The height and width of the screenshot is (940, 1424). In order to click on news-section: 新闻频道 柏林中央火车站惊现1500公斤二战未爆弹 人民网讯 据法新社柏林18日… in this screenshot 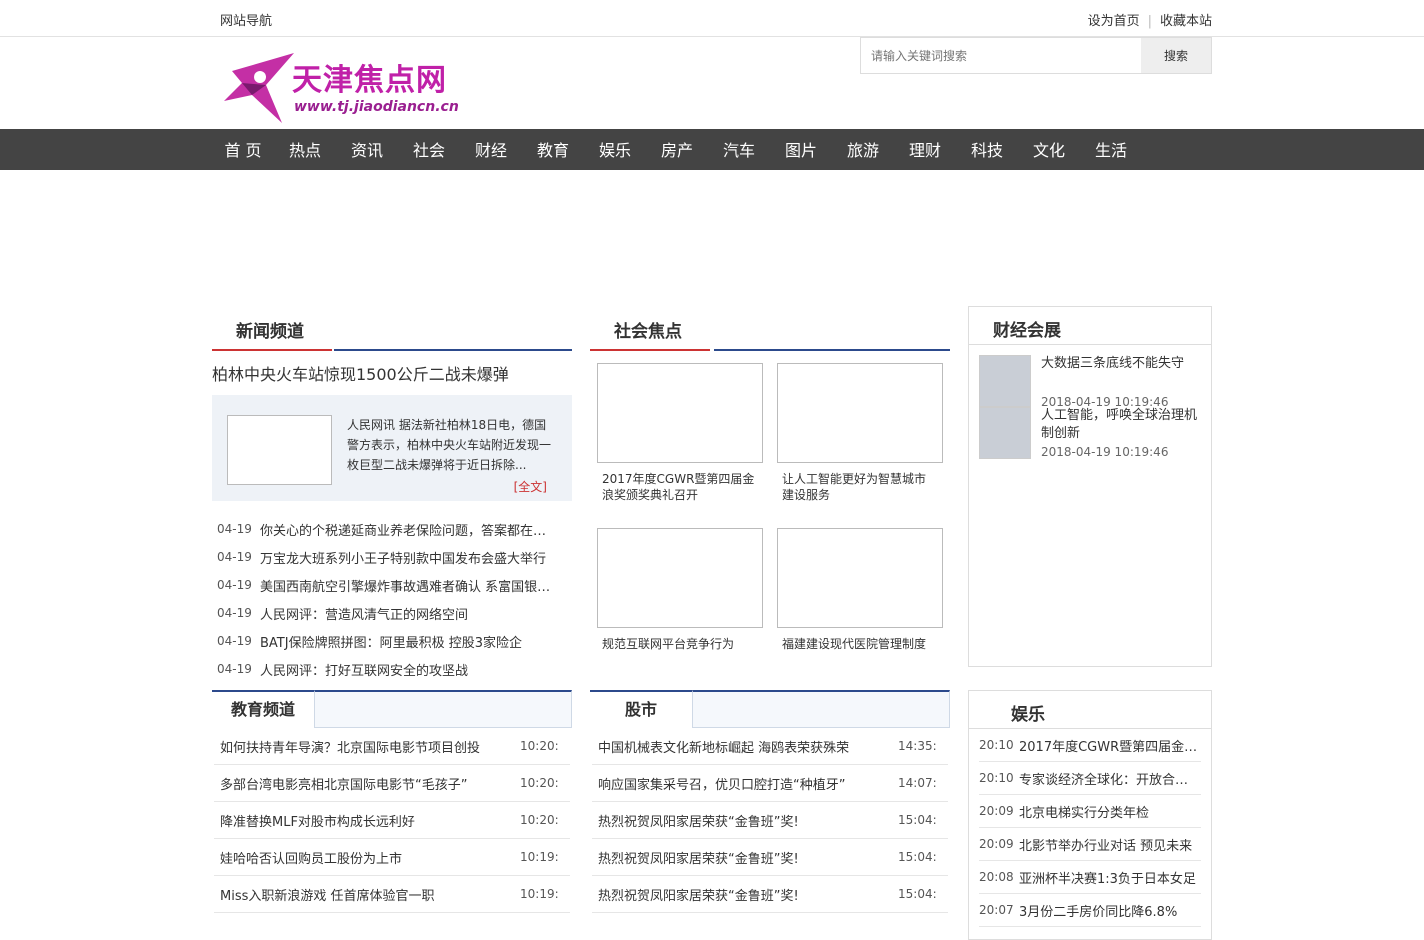, I will do `click(392, 494)`.